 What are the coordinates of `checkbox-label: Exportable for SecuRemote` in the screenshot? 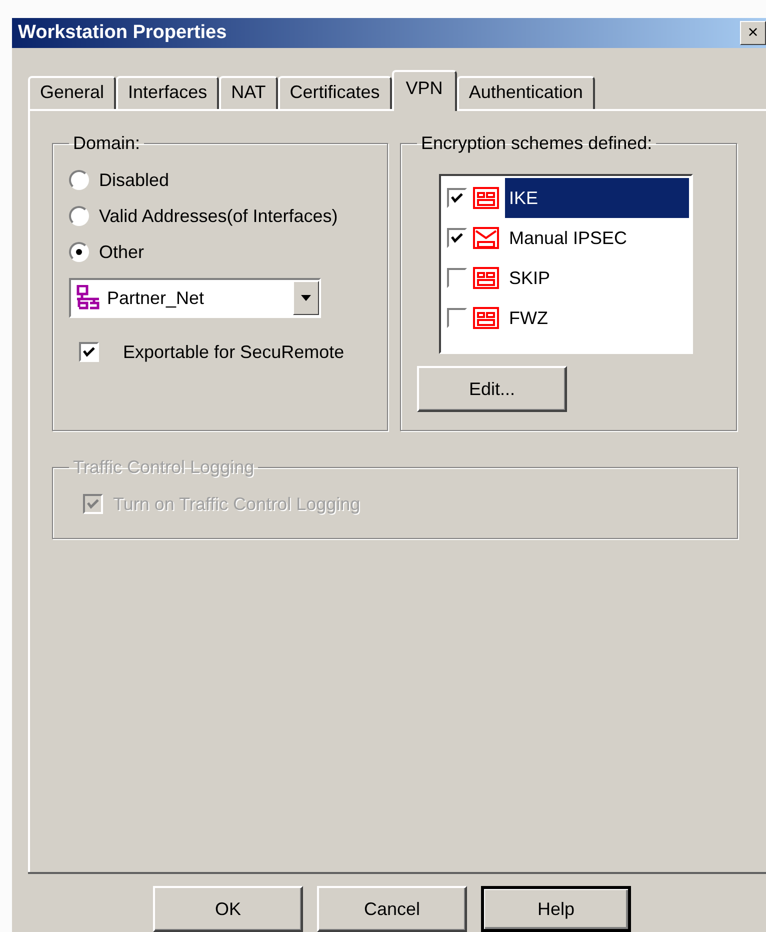 It's located at (233, 352).